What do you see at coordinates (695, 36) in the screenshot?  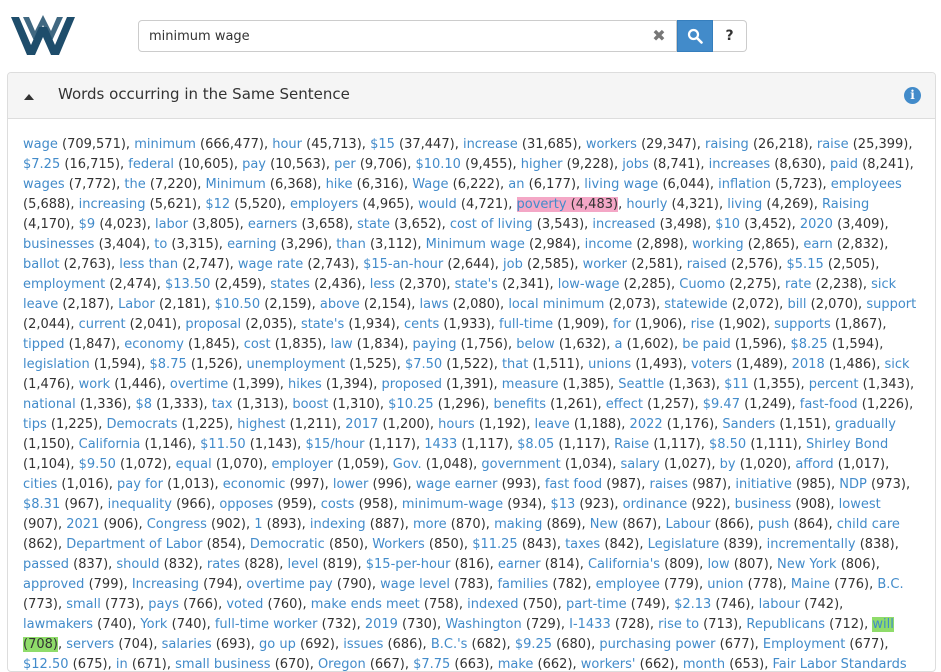 I see `search-button` at bounding box center [695, 36].